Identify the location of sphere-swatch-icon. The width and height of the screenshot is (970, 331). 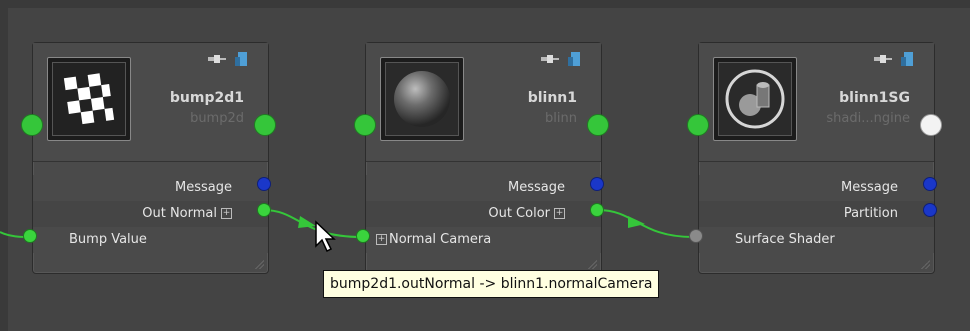
(422, 99).